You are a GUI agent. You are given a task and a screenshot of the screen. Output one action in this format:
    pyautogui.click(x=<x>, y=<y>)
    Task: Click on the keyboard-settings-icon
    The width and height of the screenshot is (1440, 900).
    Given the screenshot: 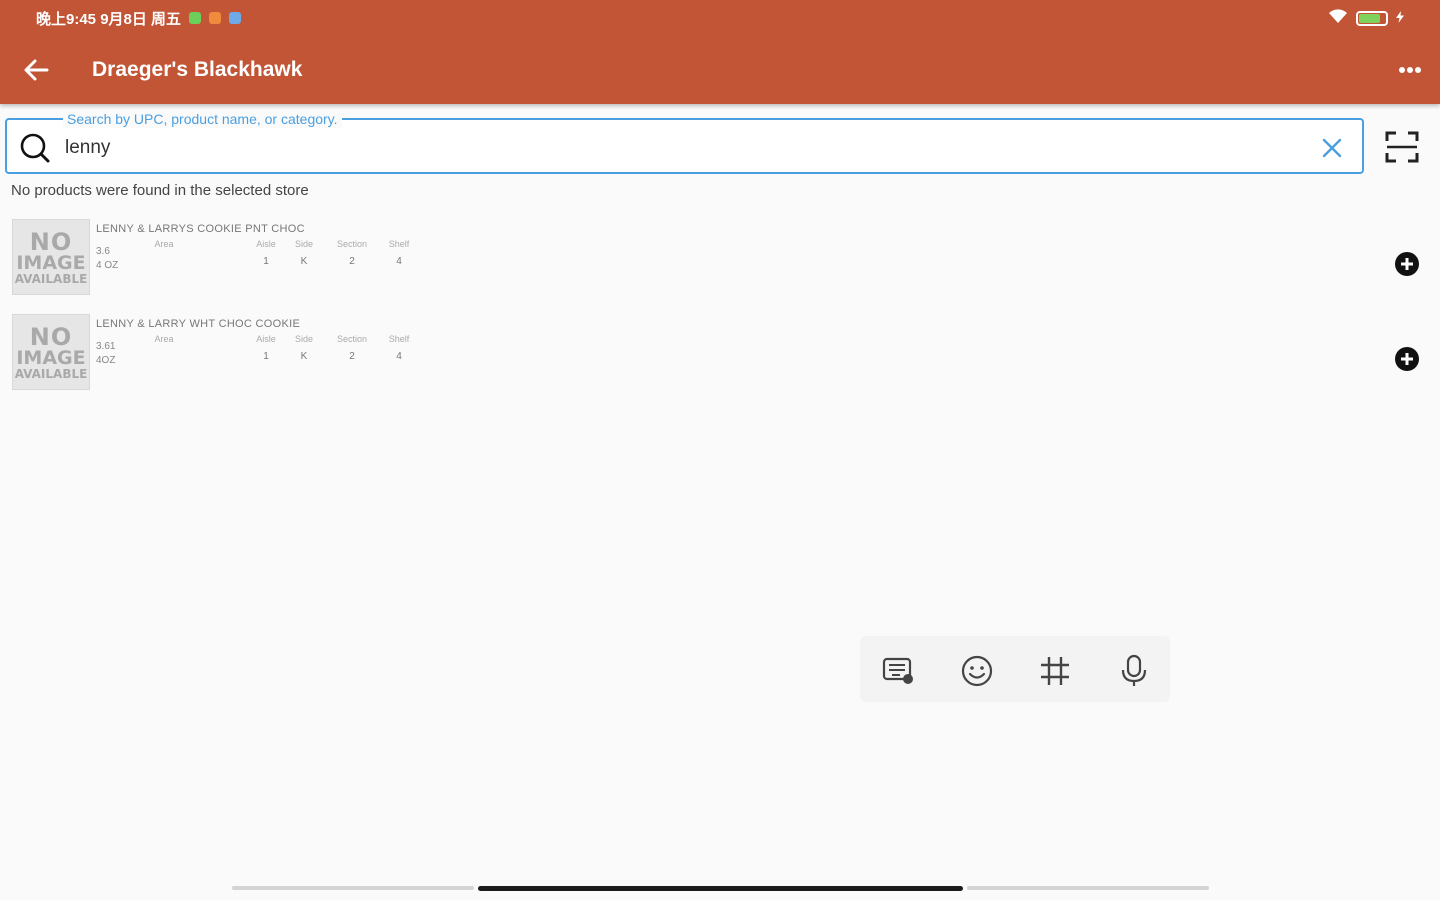 What is the action you would take?
    pyautogui.click(x=898, y=671)
    